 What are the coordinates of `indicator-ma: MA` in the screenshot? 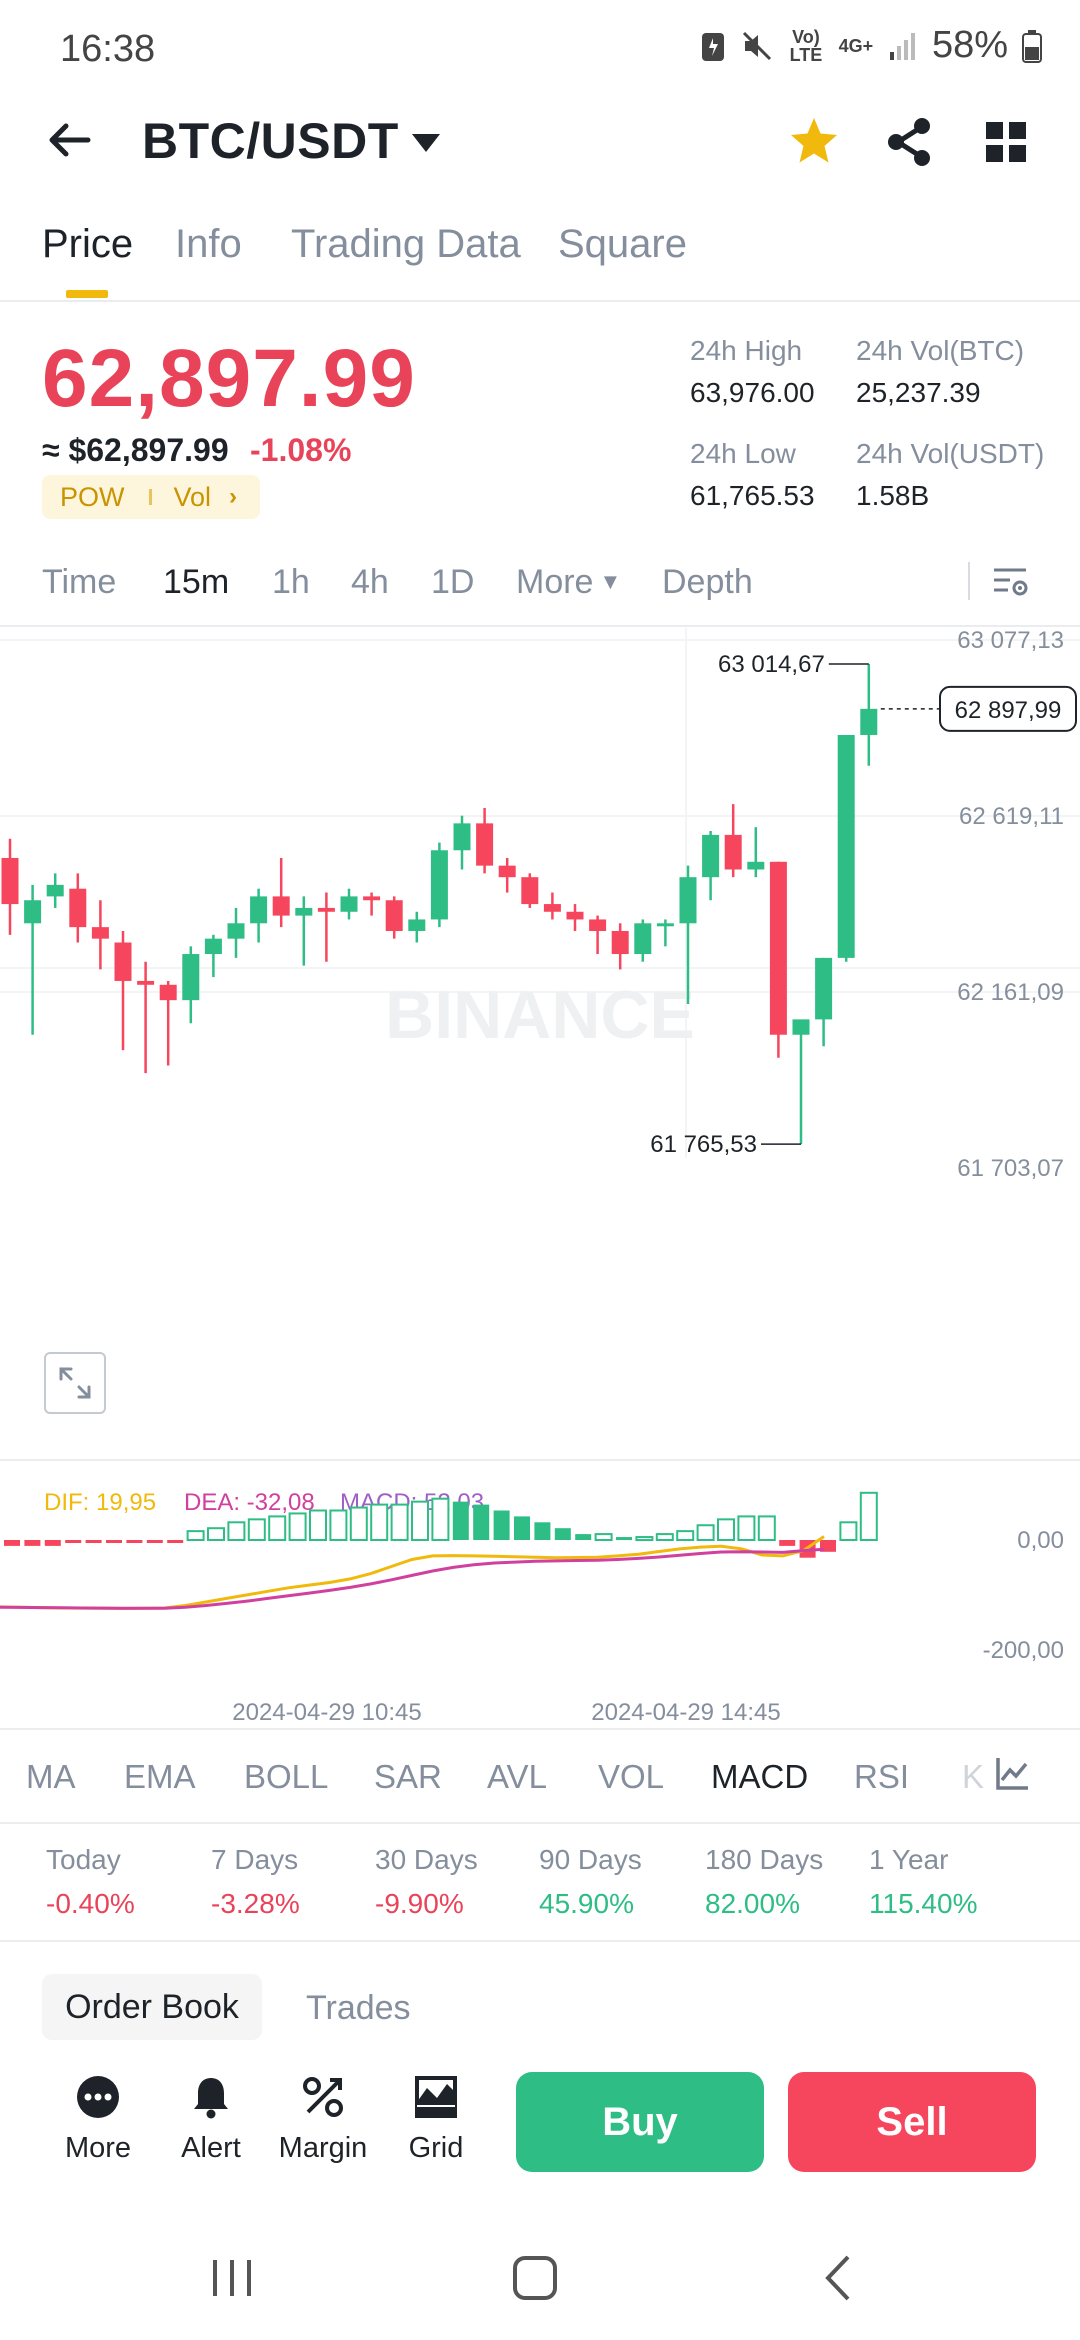 It's located at (51, 1777).